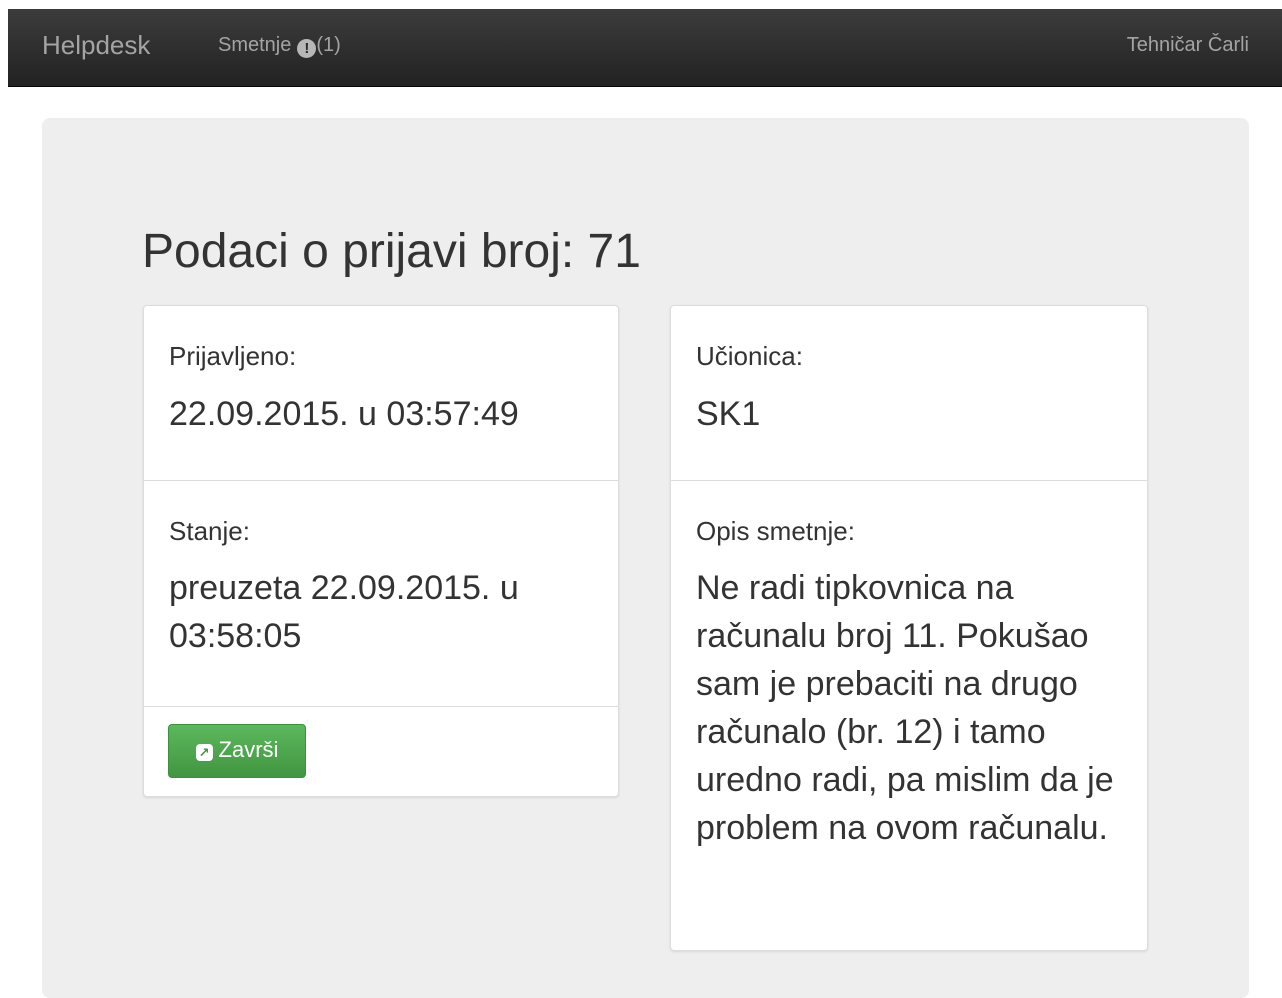 The width and height of the screenshot is (1282, 998). I want to click on nav-link-label: Smetnje, so click(255, 45).